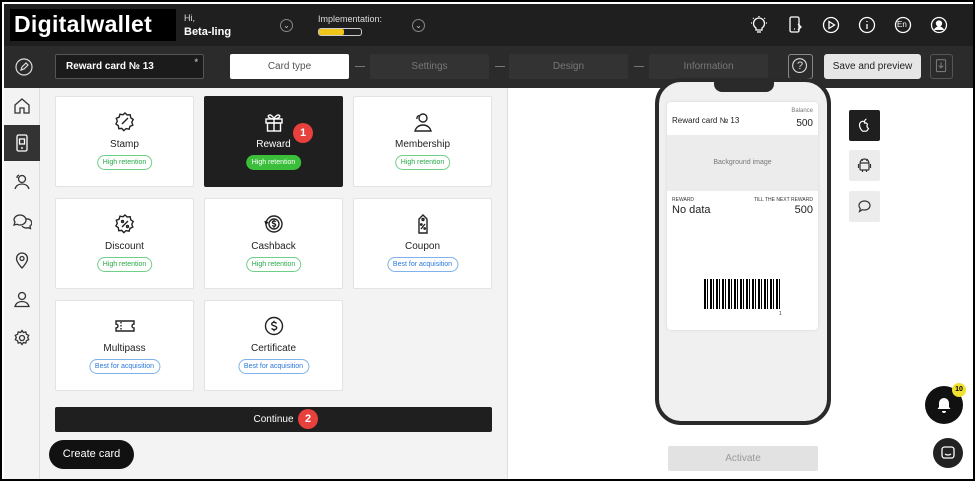  I want to click on bell-icon, so click(944, 405).